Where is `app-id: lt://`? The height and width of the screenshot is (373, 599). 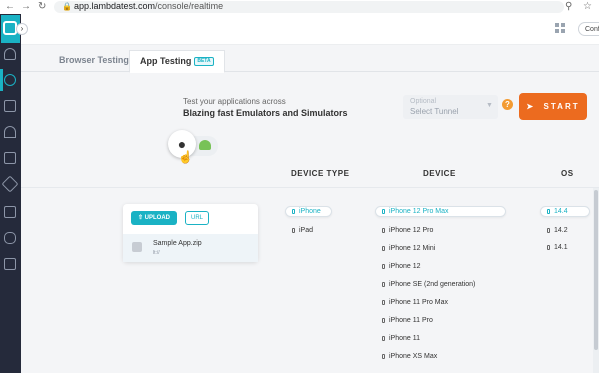
app-id: lt:// is located at coordinates (156, 253).